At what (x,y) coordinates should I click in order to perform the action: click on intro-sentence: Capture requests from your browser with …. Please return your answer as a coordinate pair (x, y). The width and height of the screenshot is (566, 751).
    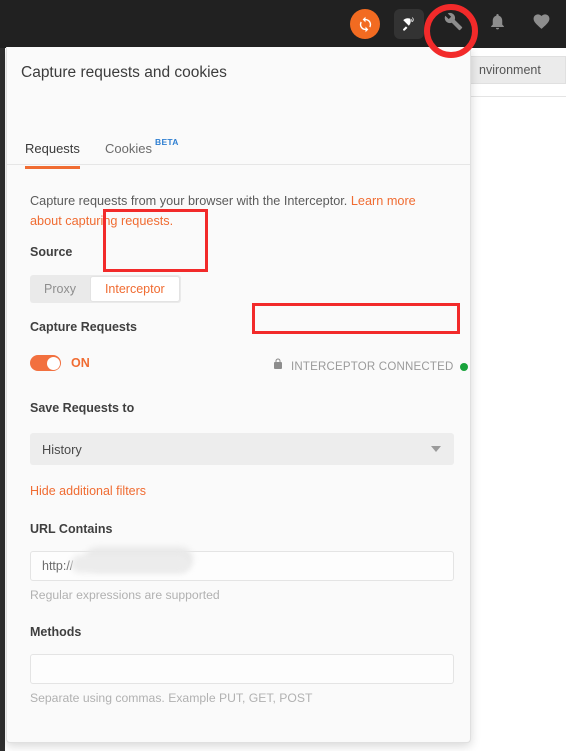
    Looking at the image, I should click on (190, 201).